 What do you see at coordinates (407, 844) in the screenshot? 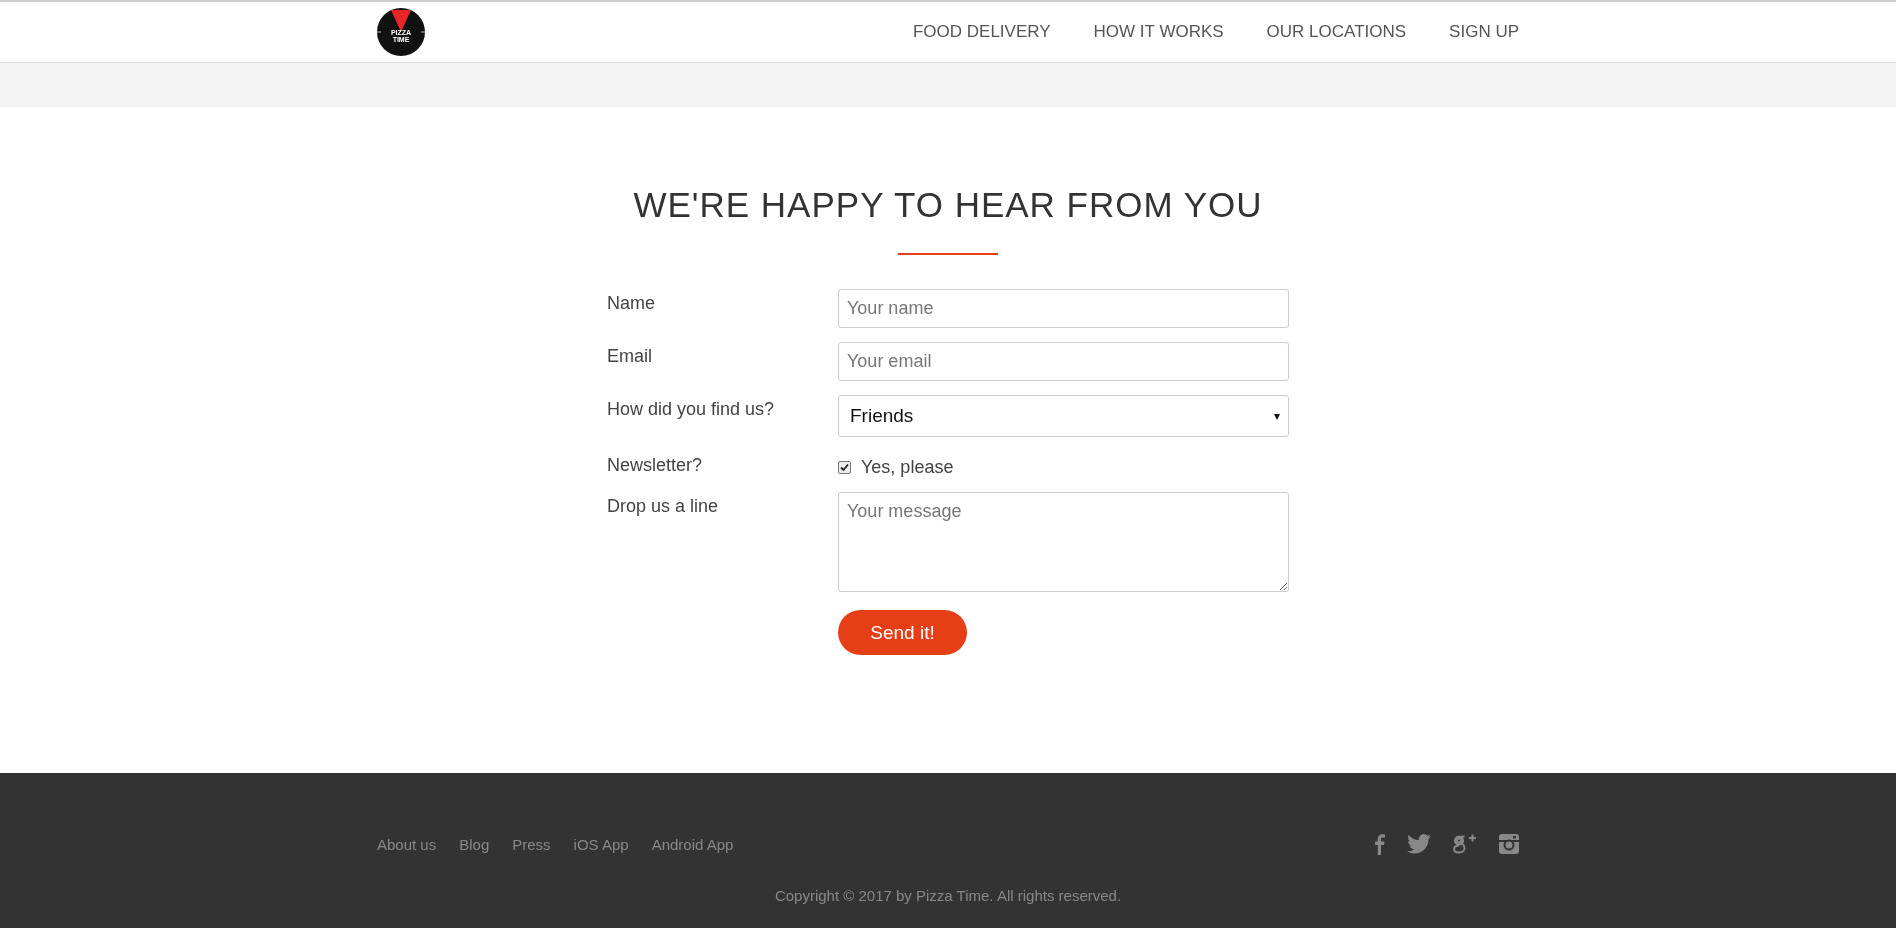
I see `footer-link: About us` at bounding box center [407, 844].